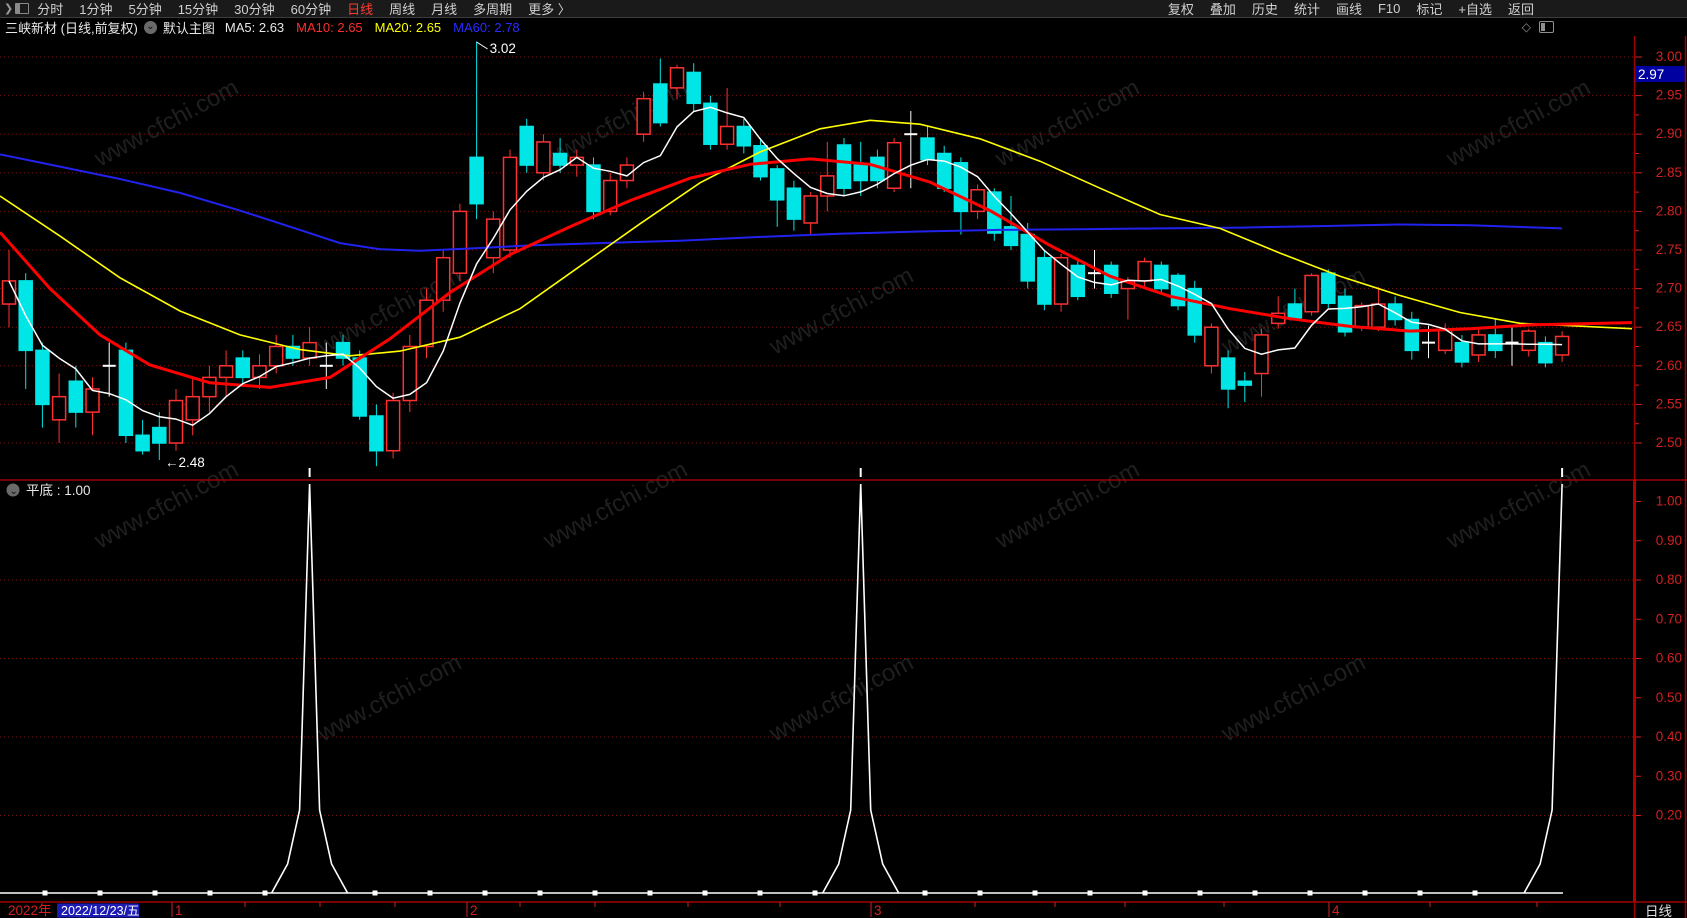 This screenshot has height=918, width=1687. Describe the element at coordinates (1307, 9) in the screenshot. I see `tool-button-统计: 统计` at that location.